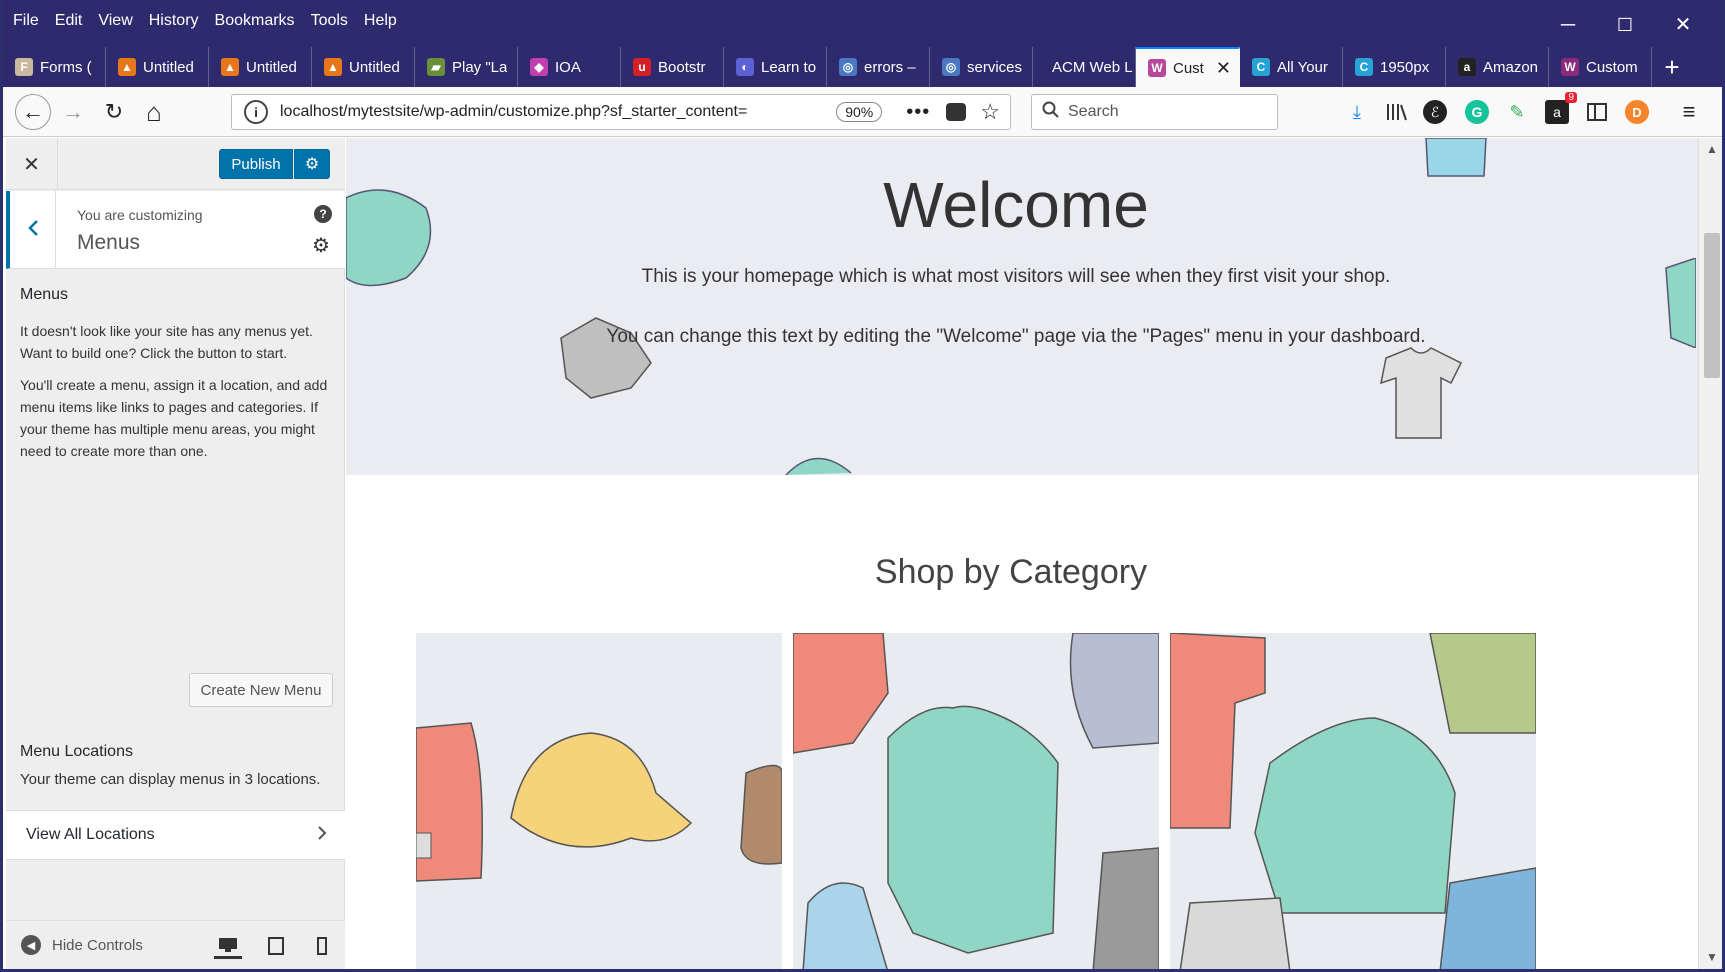 The height and width of the screenshot is (972, 1725). I want to click on download-icon: ⤓, so click(1357, 112).